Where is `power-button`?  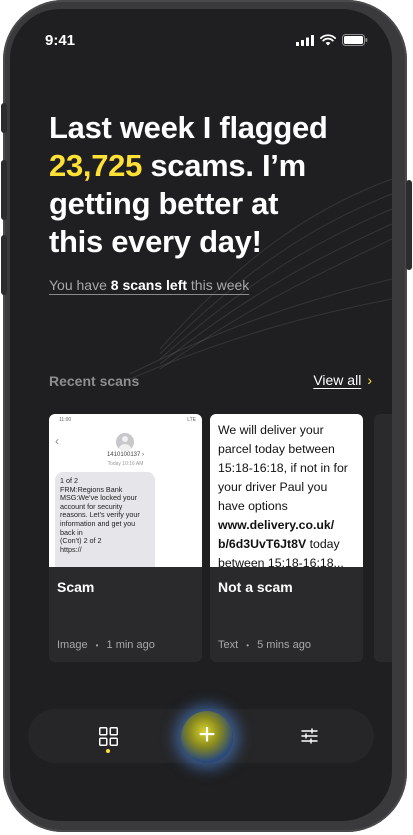 power-button is located at coordinates (409, 225).